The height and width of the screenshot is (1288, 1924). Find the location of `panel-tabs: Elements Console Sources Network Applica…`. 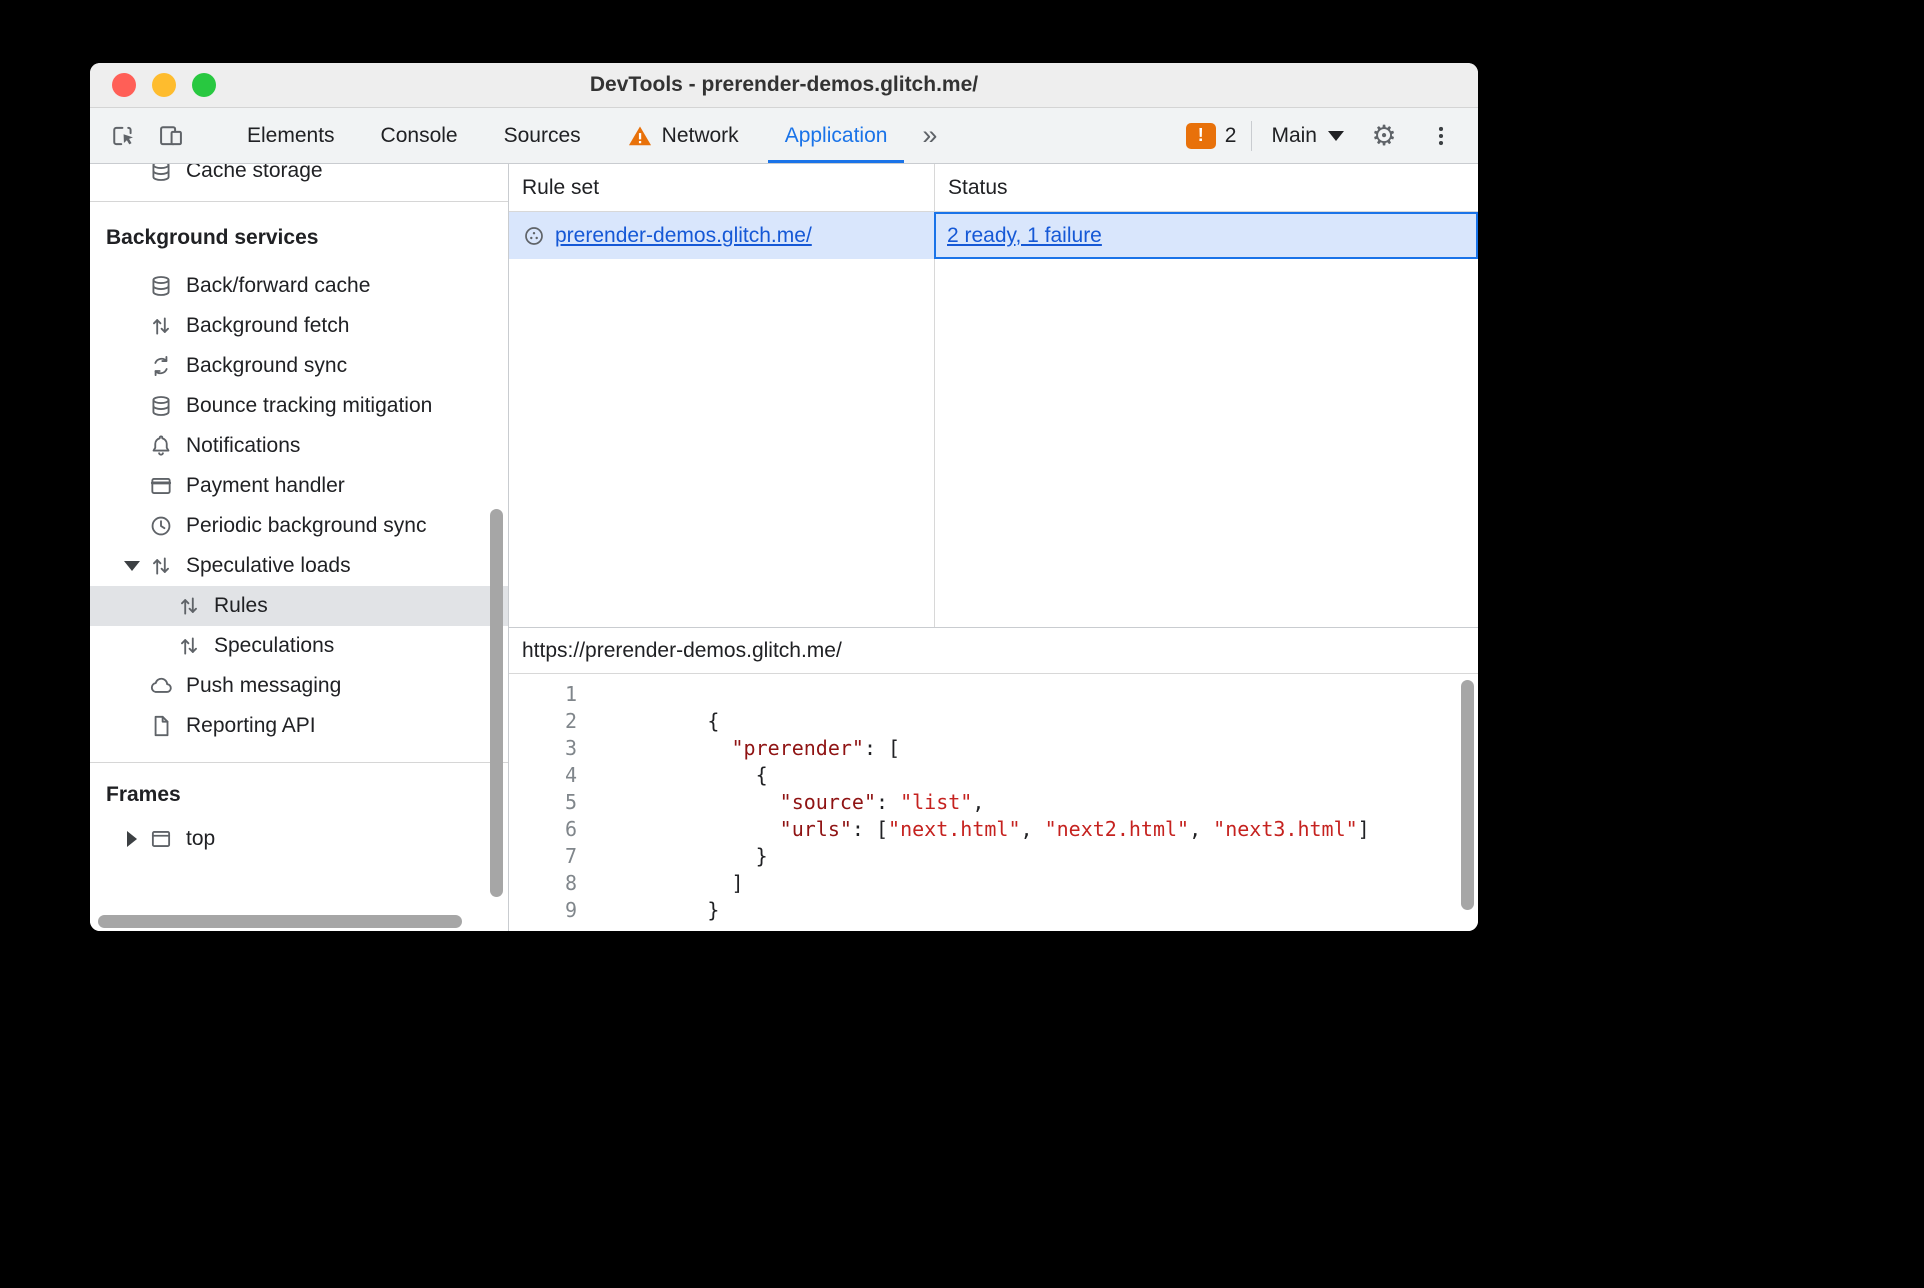

panel-tabs: Elements Console Sources Network Applica… is located at coordinates (586, 135).